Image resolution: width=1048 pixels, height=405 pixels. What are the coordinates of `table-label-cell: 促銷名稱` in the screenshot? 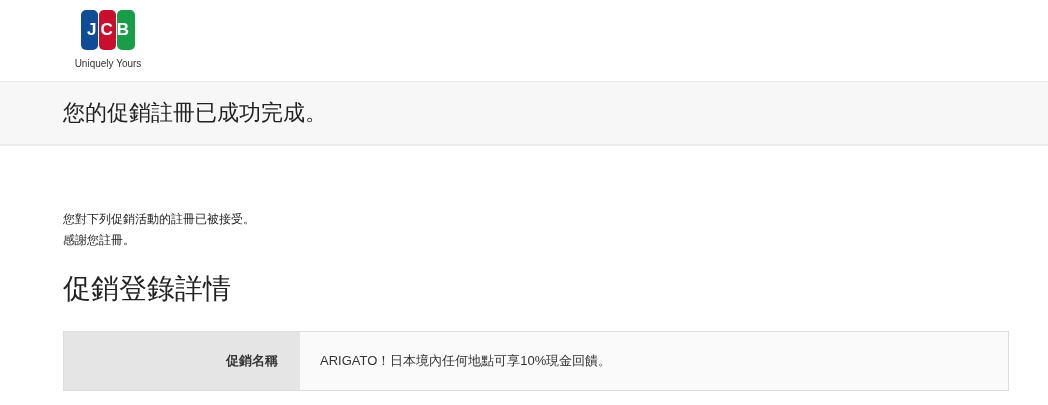 It's located at (182, 361).